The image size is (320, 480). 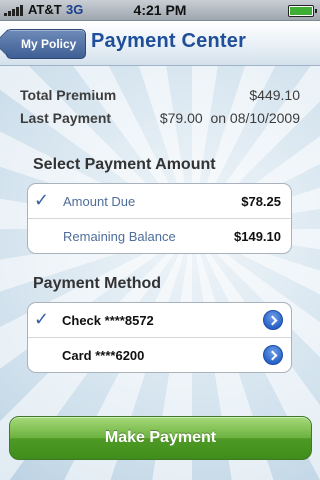 I want to click on last-payment-row: Last Payment $79.00 on 08/10/2009, so click(x=160, y=118).